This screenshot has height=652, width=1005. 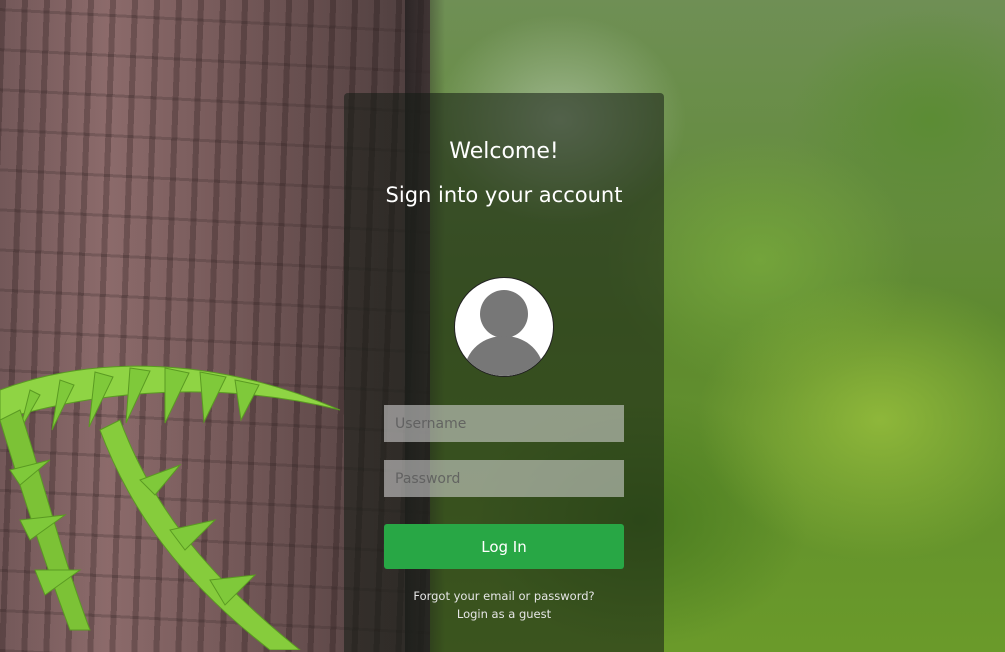 I want to click on forgot-password-link: Forgot your email or password?, so click(x=504, y=596).